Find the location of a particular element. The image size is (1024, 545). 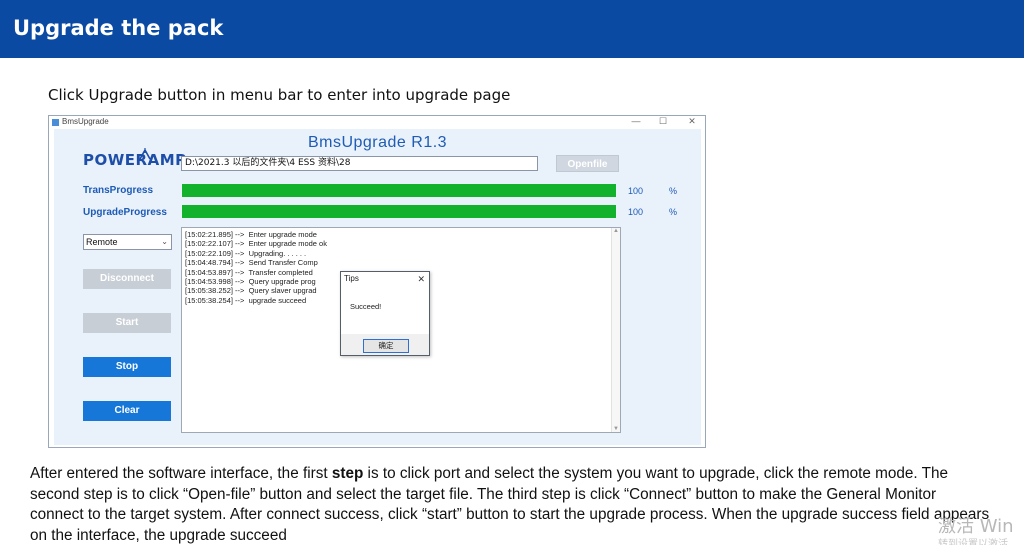

header-bar: Upgrade the pack is located at coordinates (512, 29).